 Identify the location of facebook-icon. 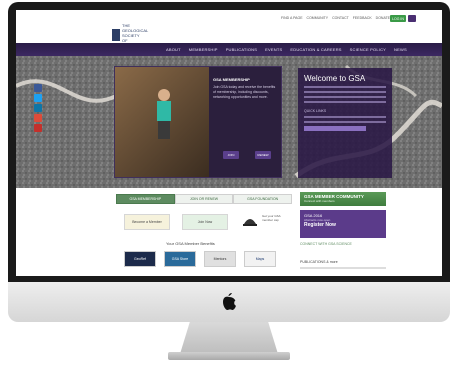
(38, 88).